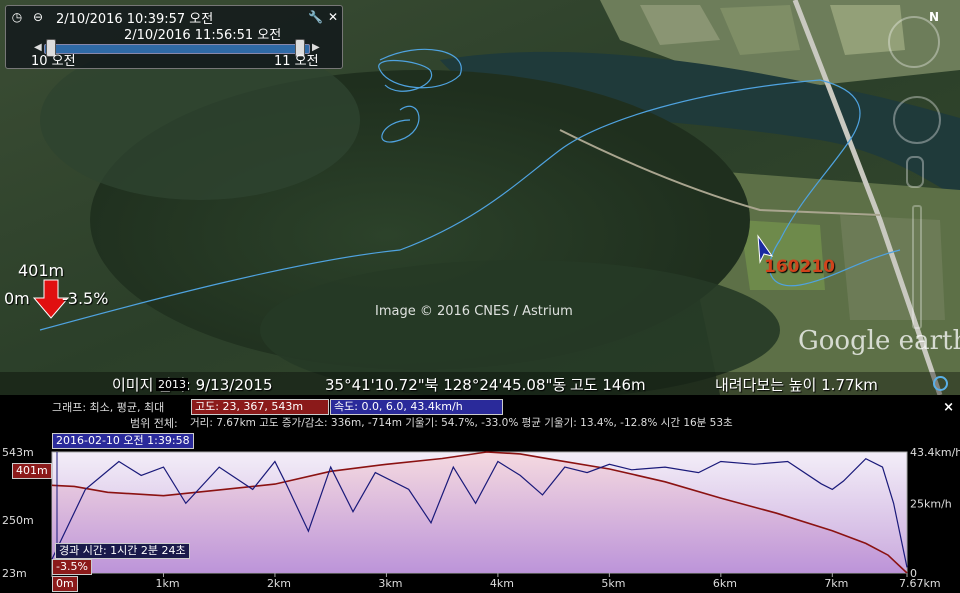 Image resolution: width=960 pixels, height=593 pixels. I want to click on elapsed-time-badge: 경과 시간: 1시간 2분 24초, so click(122, 551).